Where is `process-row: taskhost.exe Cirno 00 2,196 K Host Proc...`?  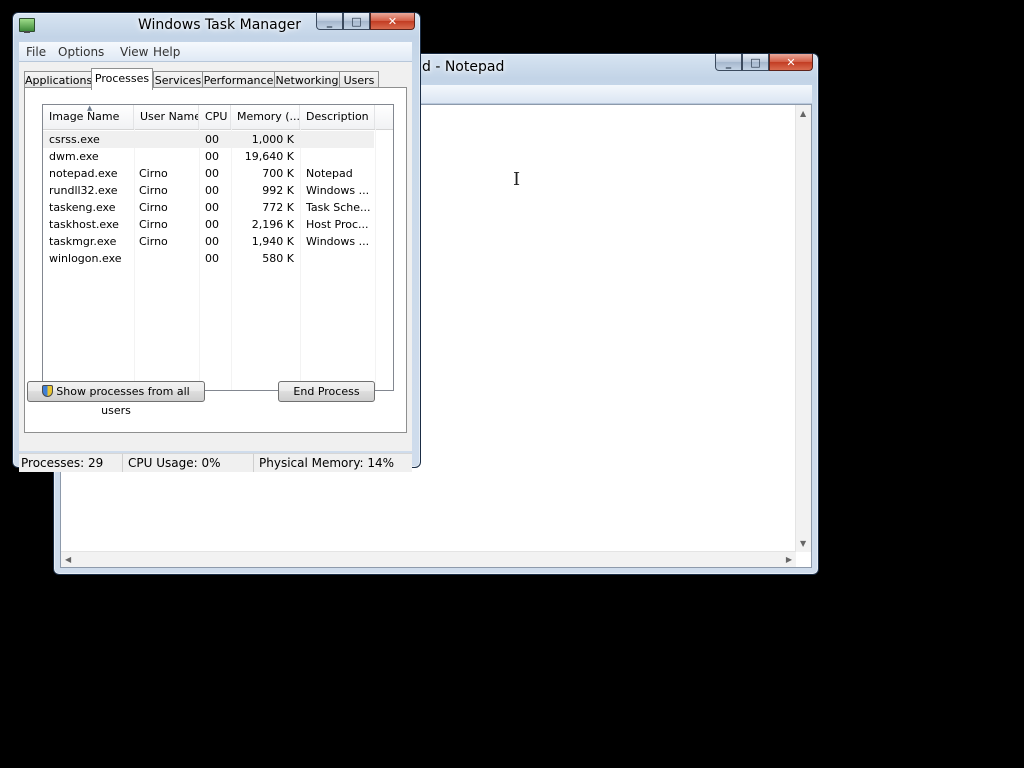 process-row: taskhost.exe Cirno 00 2,196 K Host Proc... is located at coordinates (218, 224).